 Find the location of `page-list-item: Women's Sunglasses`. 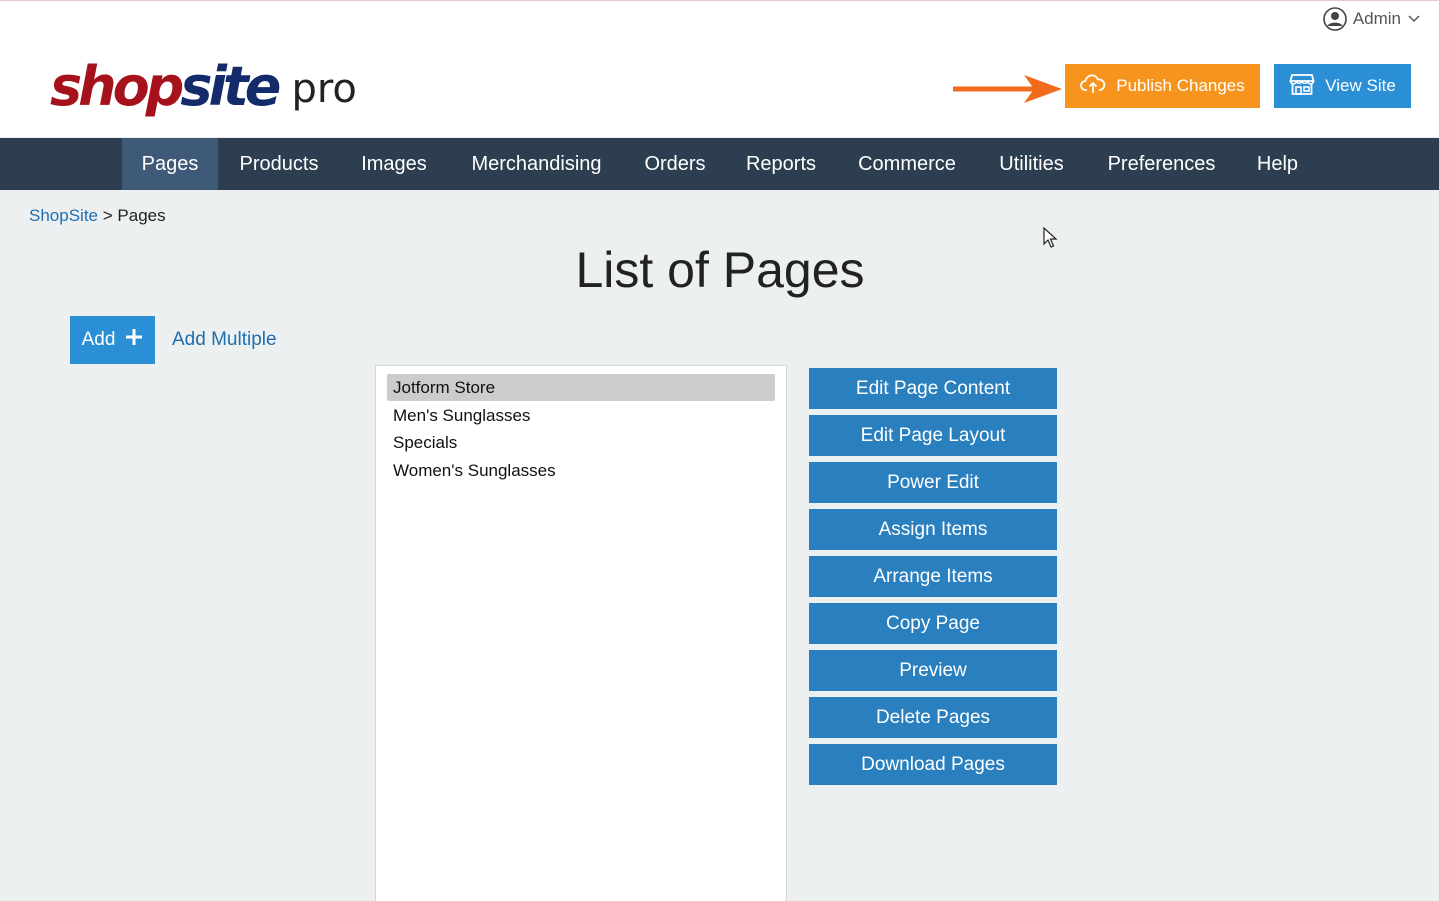

page-list-item: Women's Sunglasses is located at coordinates (581, 470).